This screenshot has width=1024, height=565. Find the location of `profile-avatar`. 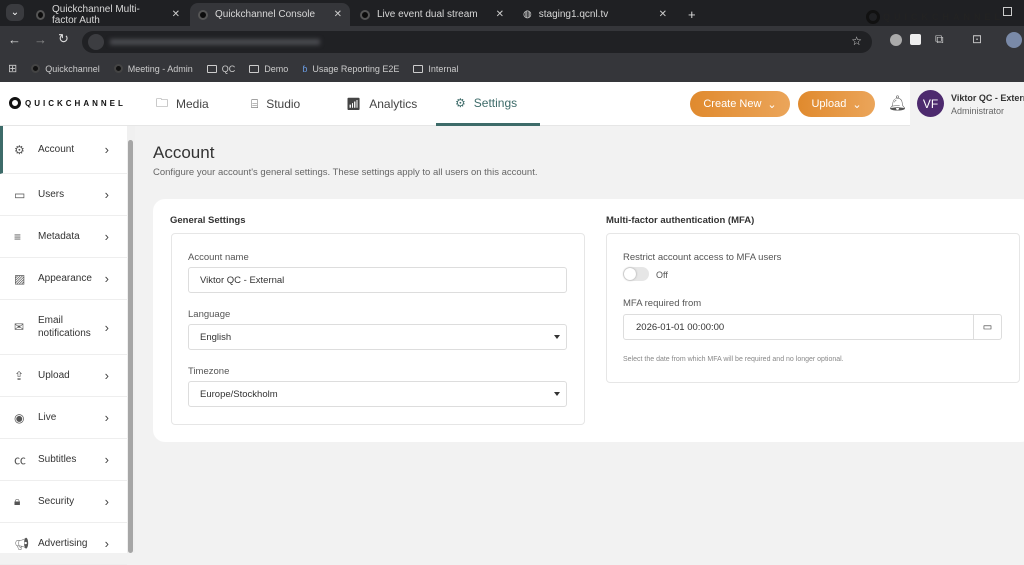

profile-avatar is located at coordinates (1014, 40).